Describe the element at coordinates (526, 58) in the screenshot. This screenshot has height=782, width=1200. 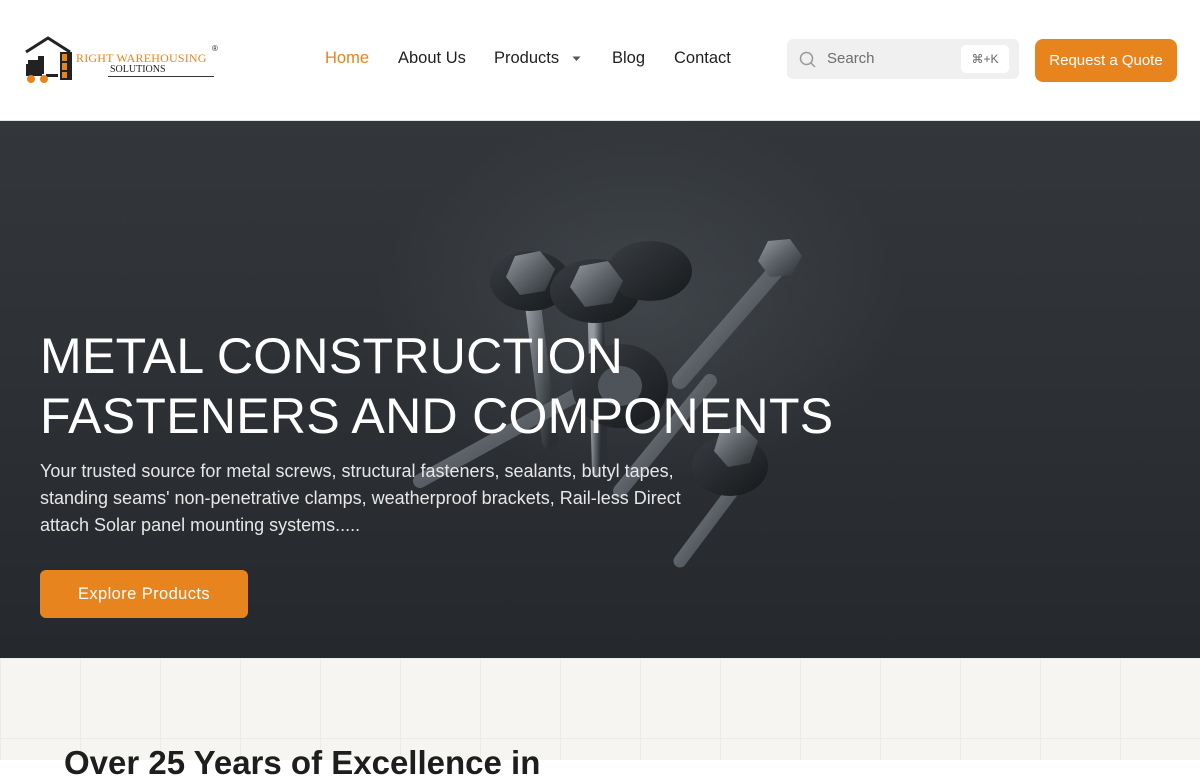
I see `nav-products: Products` at that location.